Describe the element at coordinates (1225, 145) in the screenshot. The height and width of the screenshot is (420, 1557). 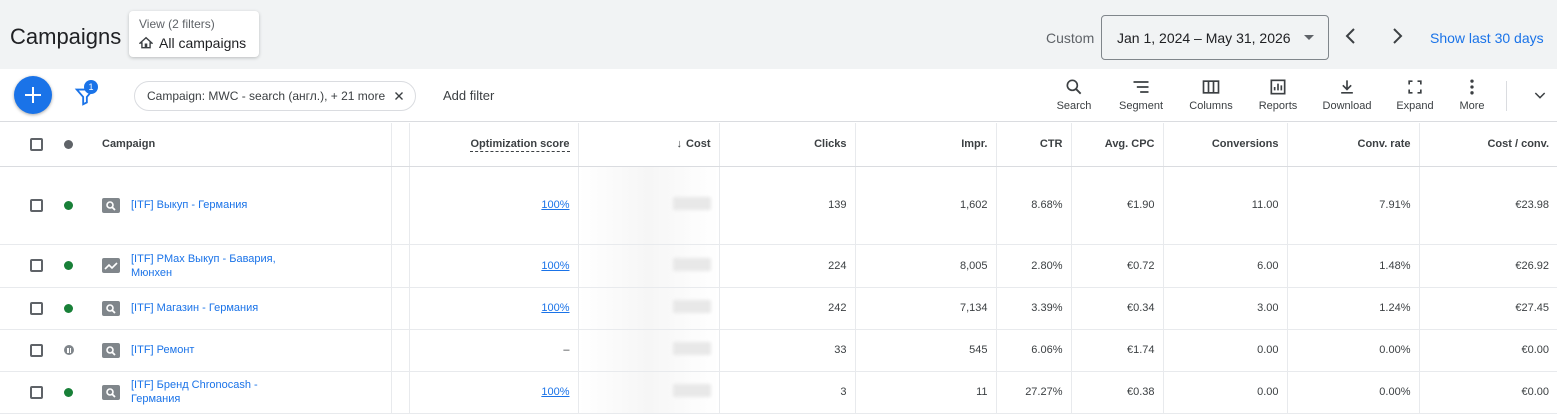
I see `conversions-header: Conversions` at that location.